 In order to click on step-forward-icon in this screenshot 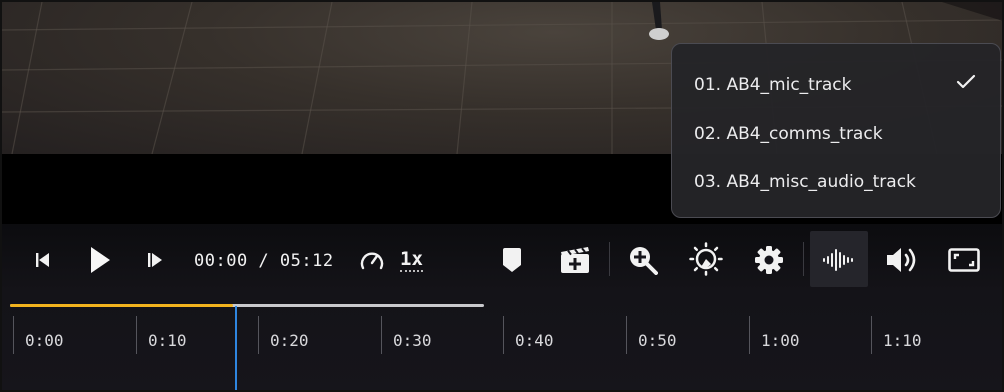, I will do `click(155, 260)`.